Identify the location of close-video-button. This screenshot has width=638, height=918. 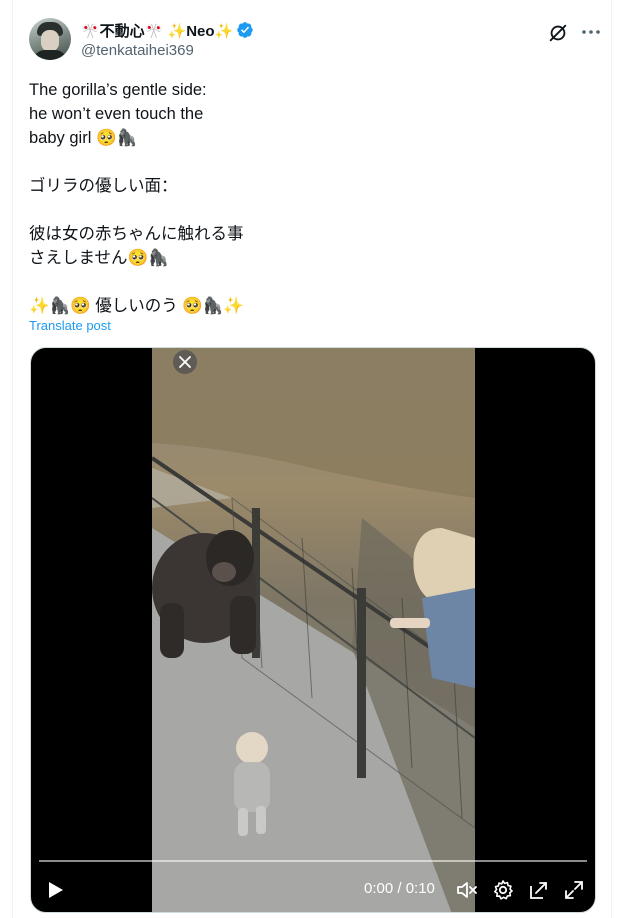
(185, 362).